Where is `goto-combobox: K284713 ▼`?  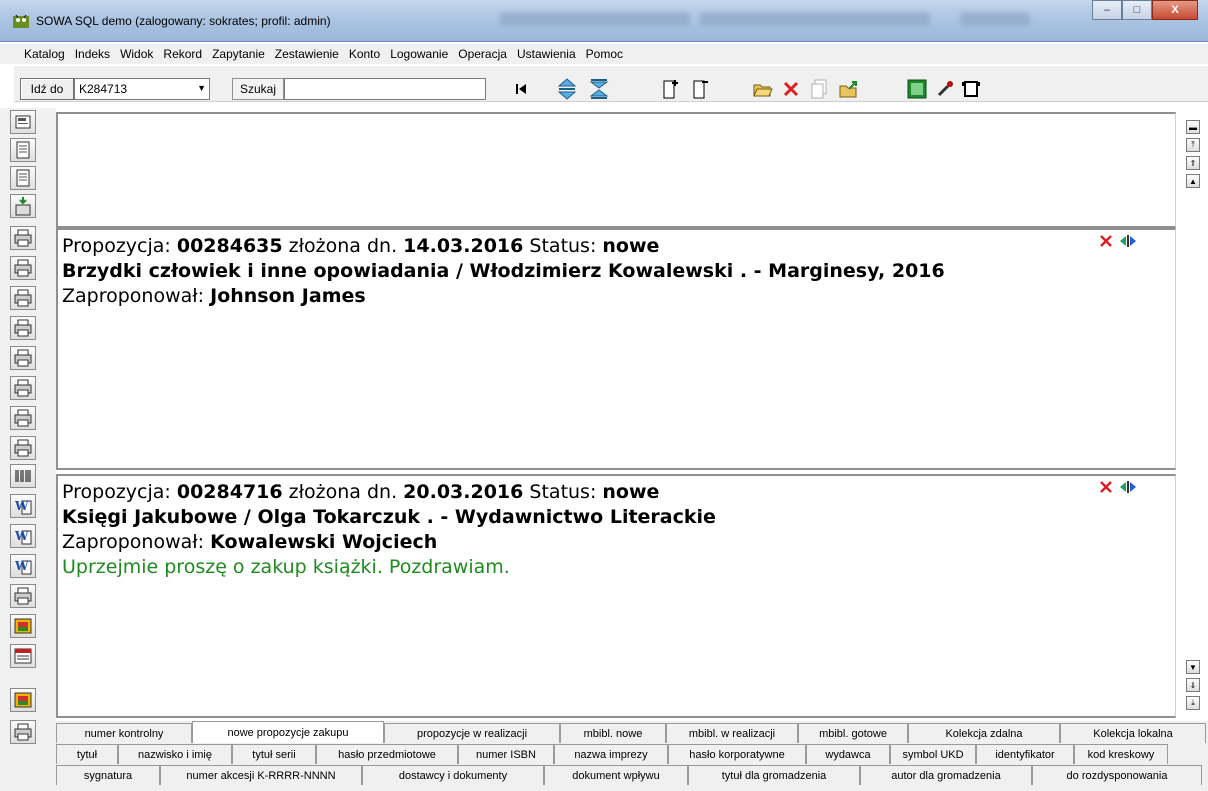
goto-combobox: K284713 ▼ is located at coordinates (142, 89).